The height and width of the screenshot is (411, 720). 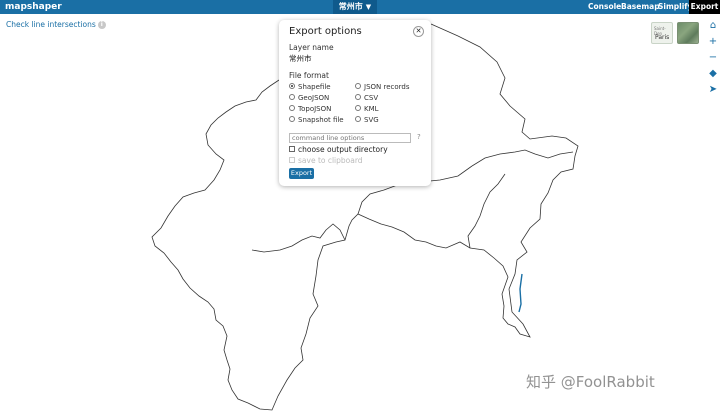 What do you see at coordinates (418, 31) in the screenshot?
I see `close-icon: ✕` at bounding box center [418, 31].